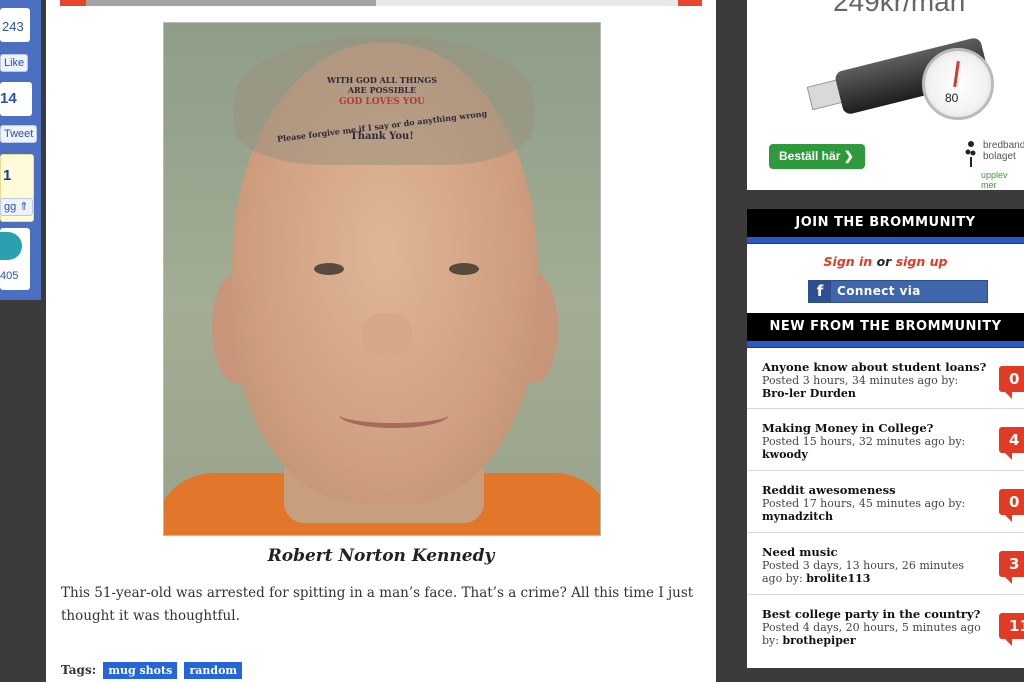 This screenshot has width=1024, height=682. I want to click on digg-button: gg ⇑, so click(16, 207).